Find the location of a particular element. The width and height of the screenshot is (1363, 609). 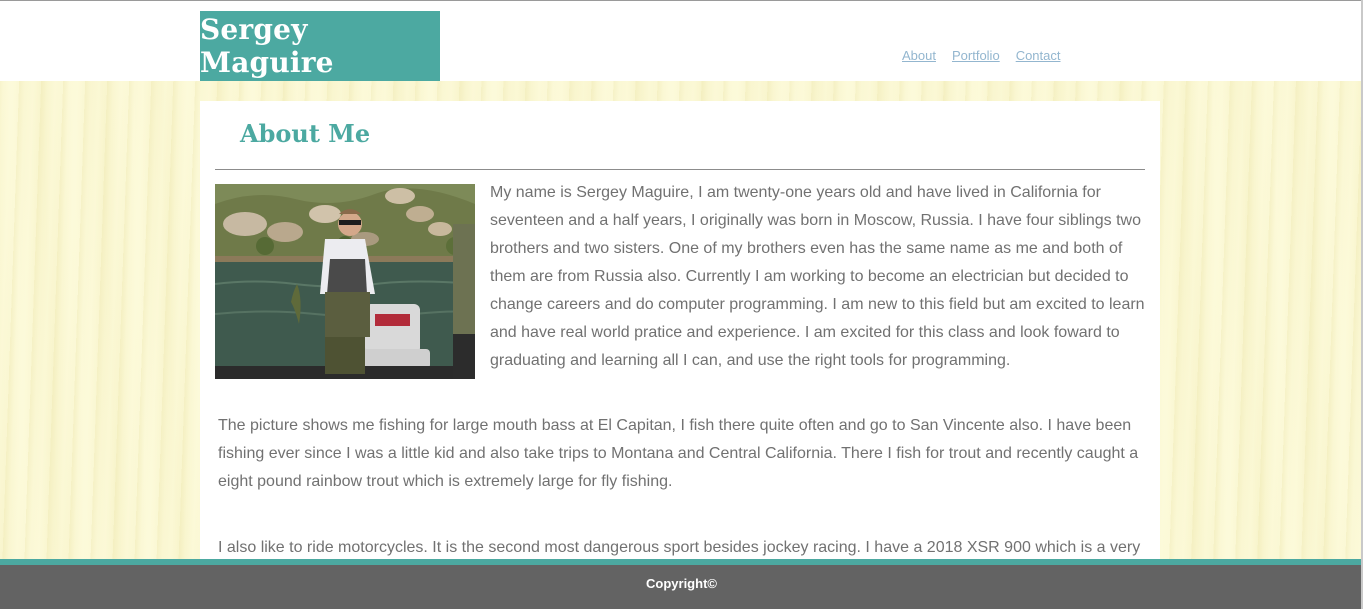

site-footer: Copyright© is located at coordinates (681, 584).